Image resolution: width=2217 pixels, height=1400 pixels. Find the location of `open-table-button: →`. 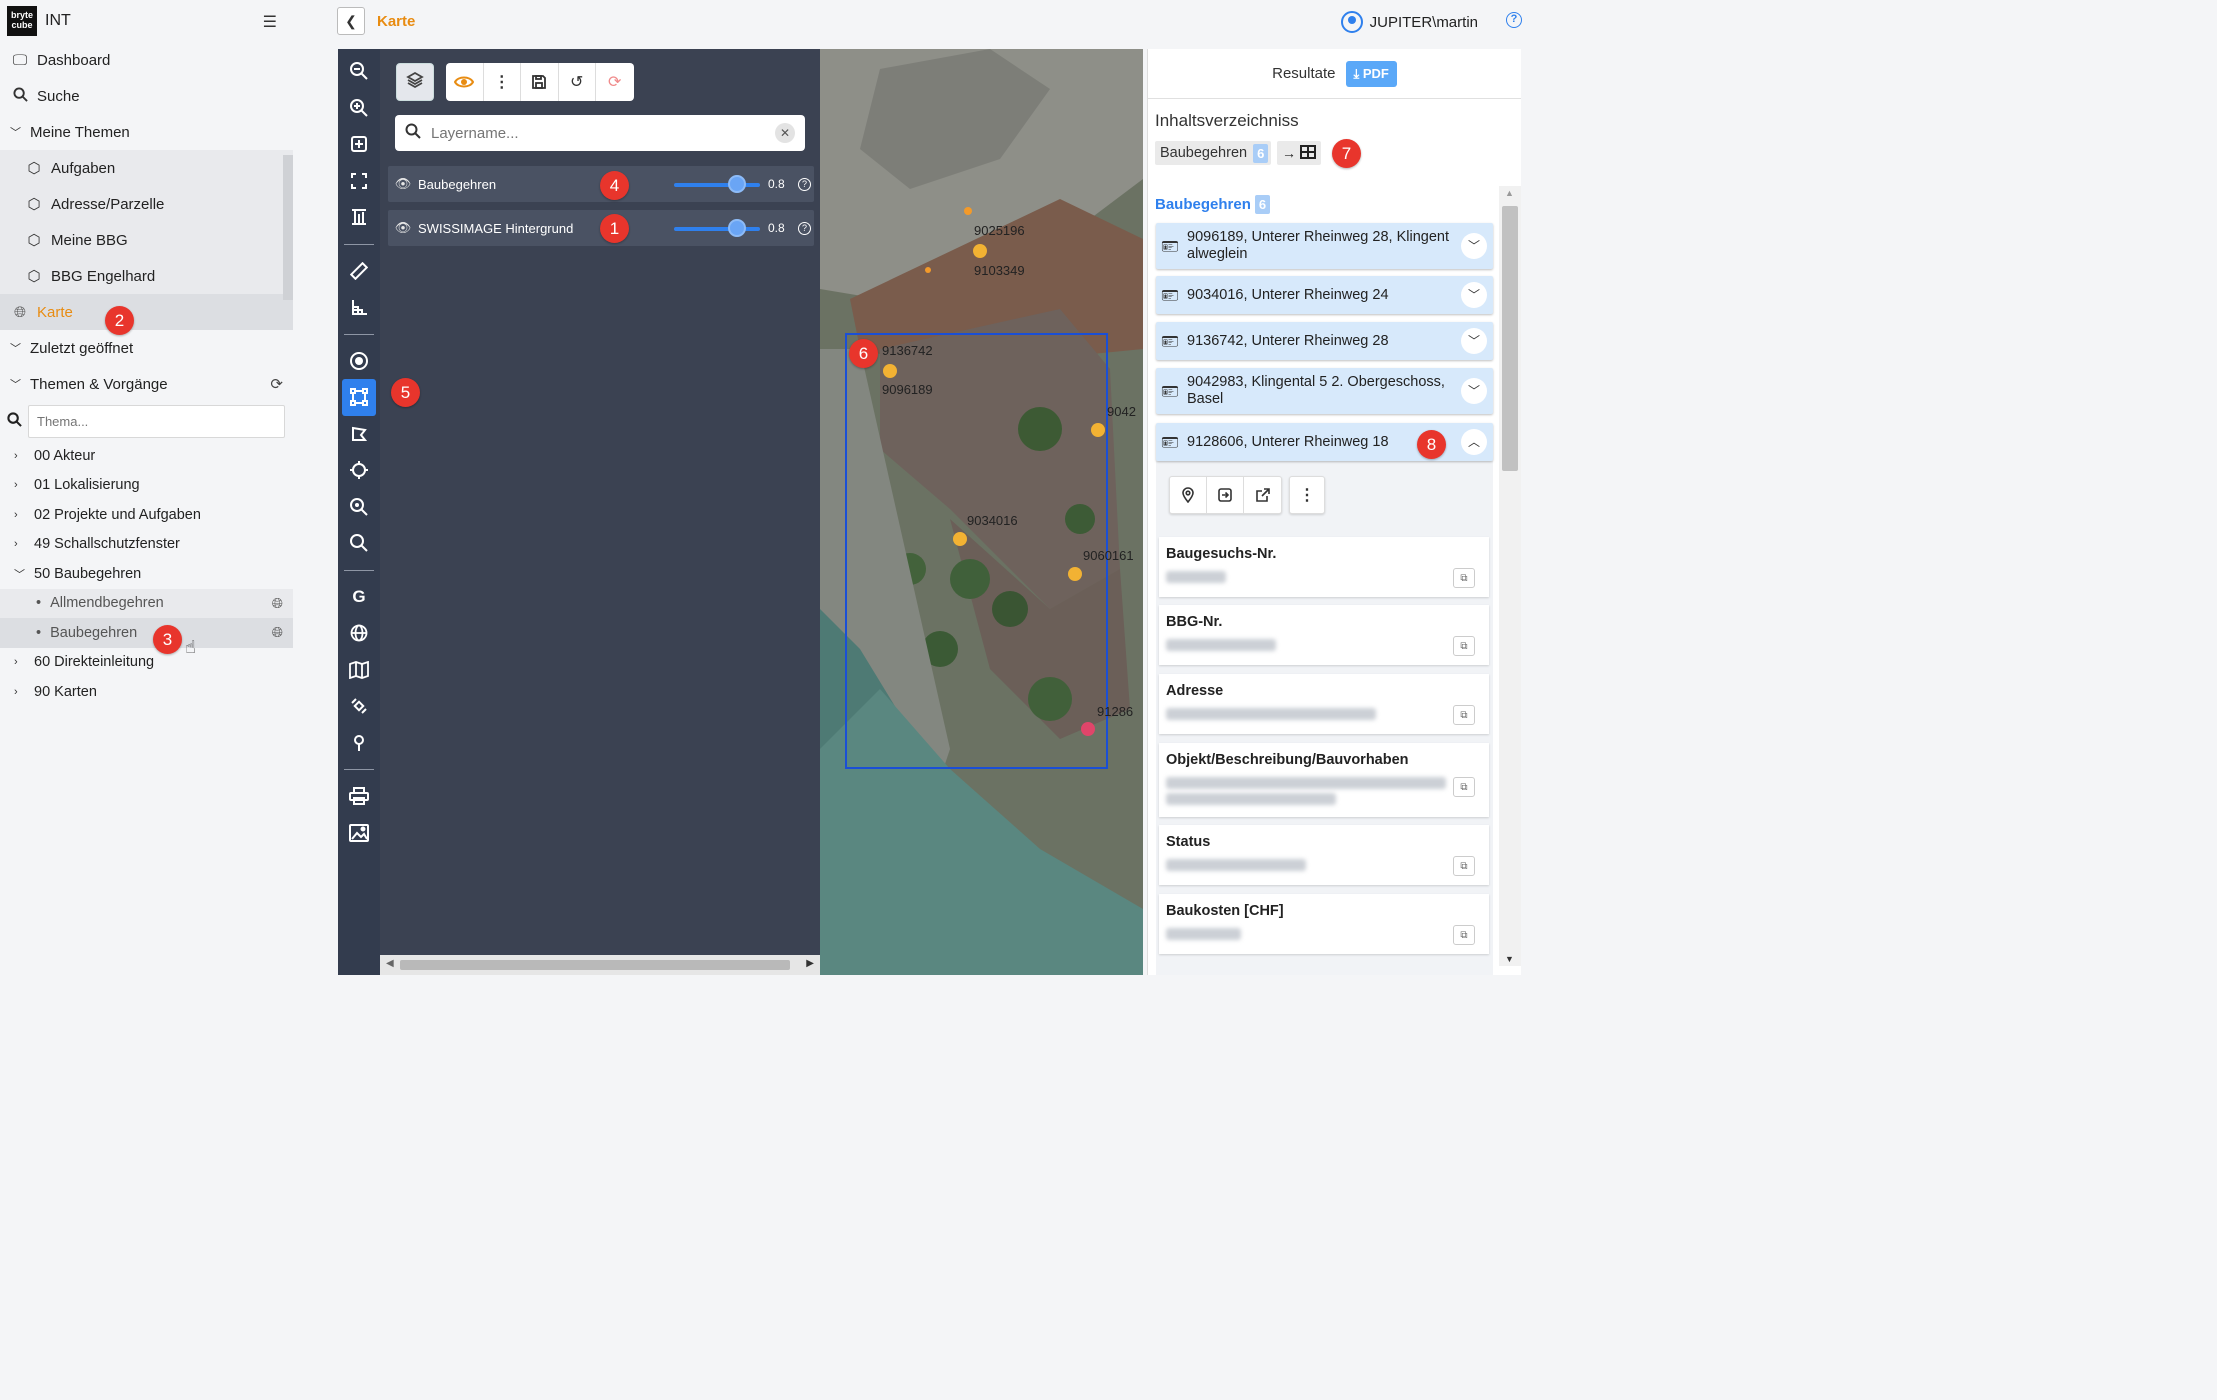

open-table-button: → is located at coordinates (1299, 153).